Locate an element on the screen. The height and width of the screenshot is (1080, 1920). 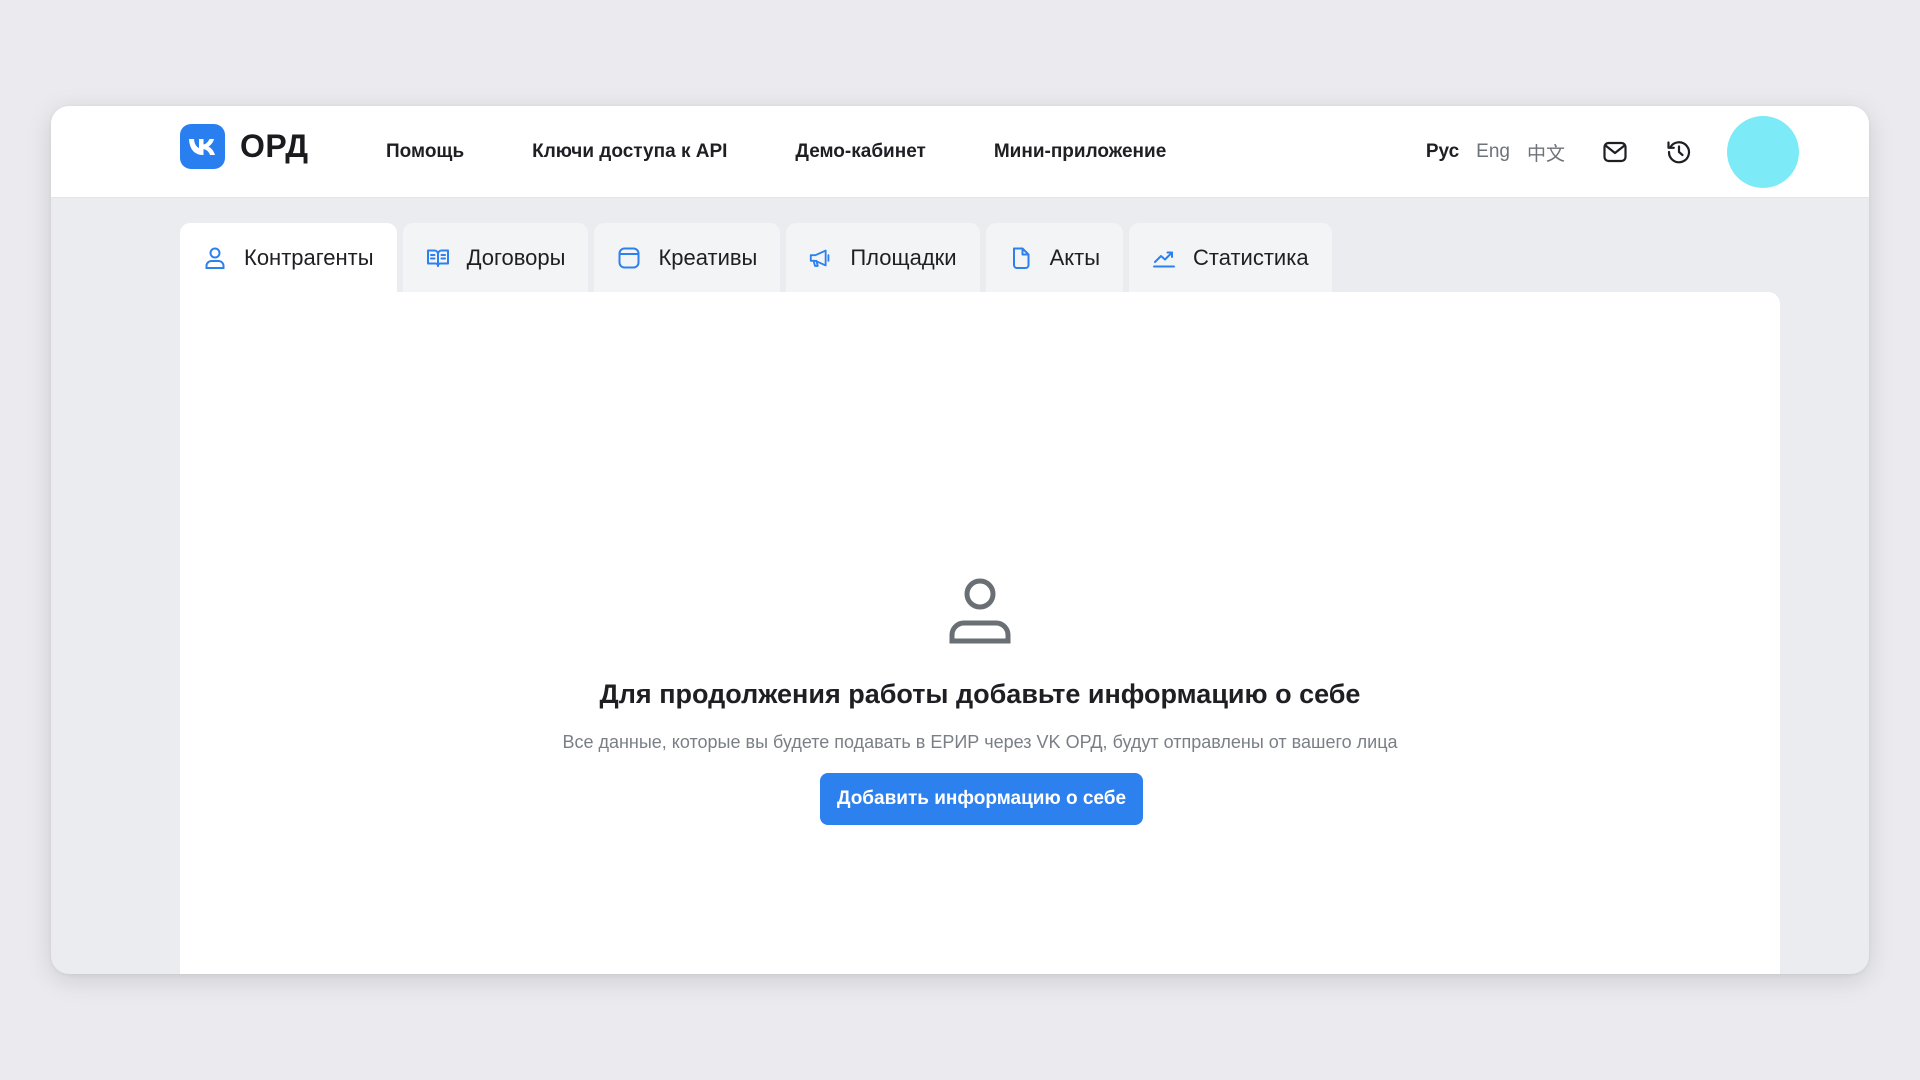
logo-text: ОРД is located at coordinates (274, 146).